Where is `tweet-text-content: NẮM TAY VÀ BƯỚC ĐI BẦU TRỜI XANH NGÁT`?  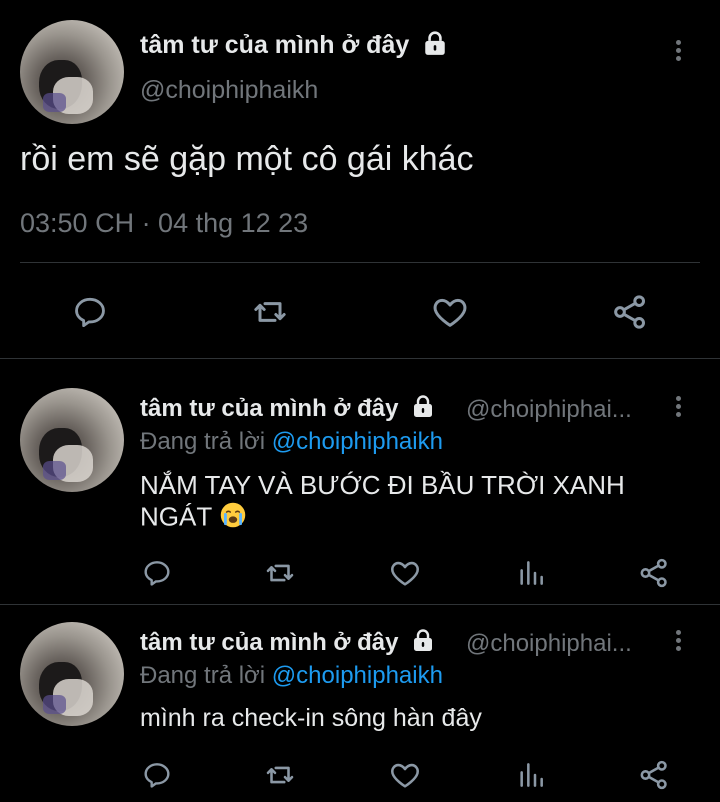 tweet-text-content: NẮM TAY VÀ BƯỚC ĐI BẦU TRỜI XANH NGÁT is located at coordinates (382, 501).